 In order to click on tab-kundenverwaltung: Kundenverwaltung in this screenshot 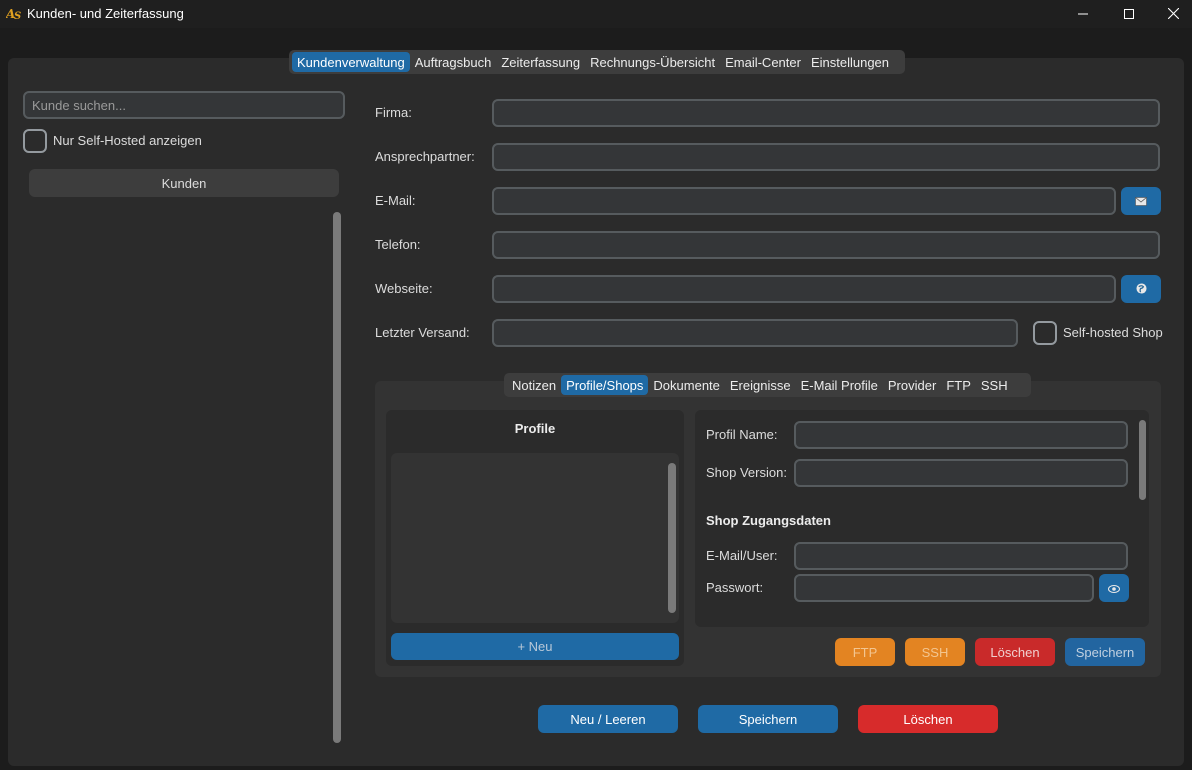, I will do `click(351, 62)`.